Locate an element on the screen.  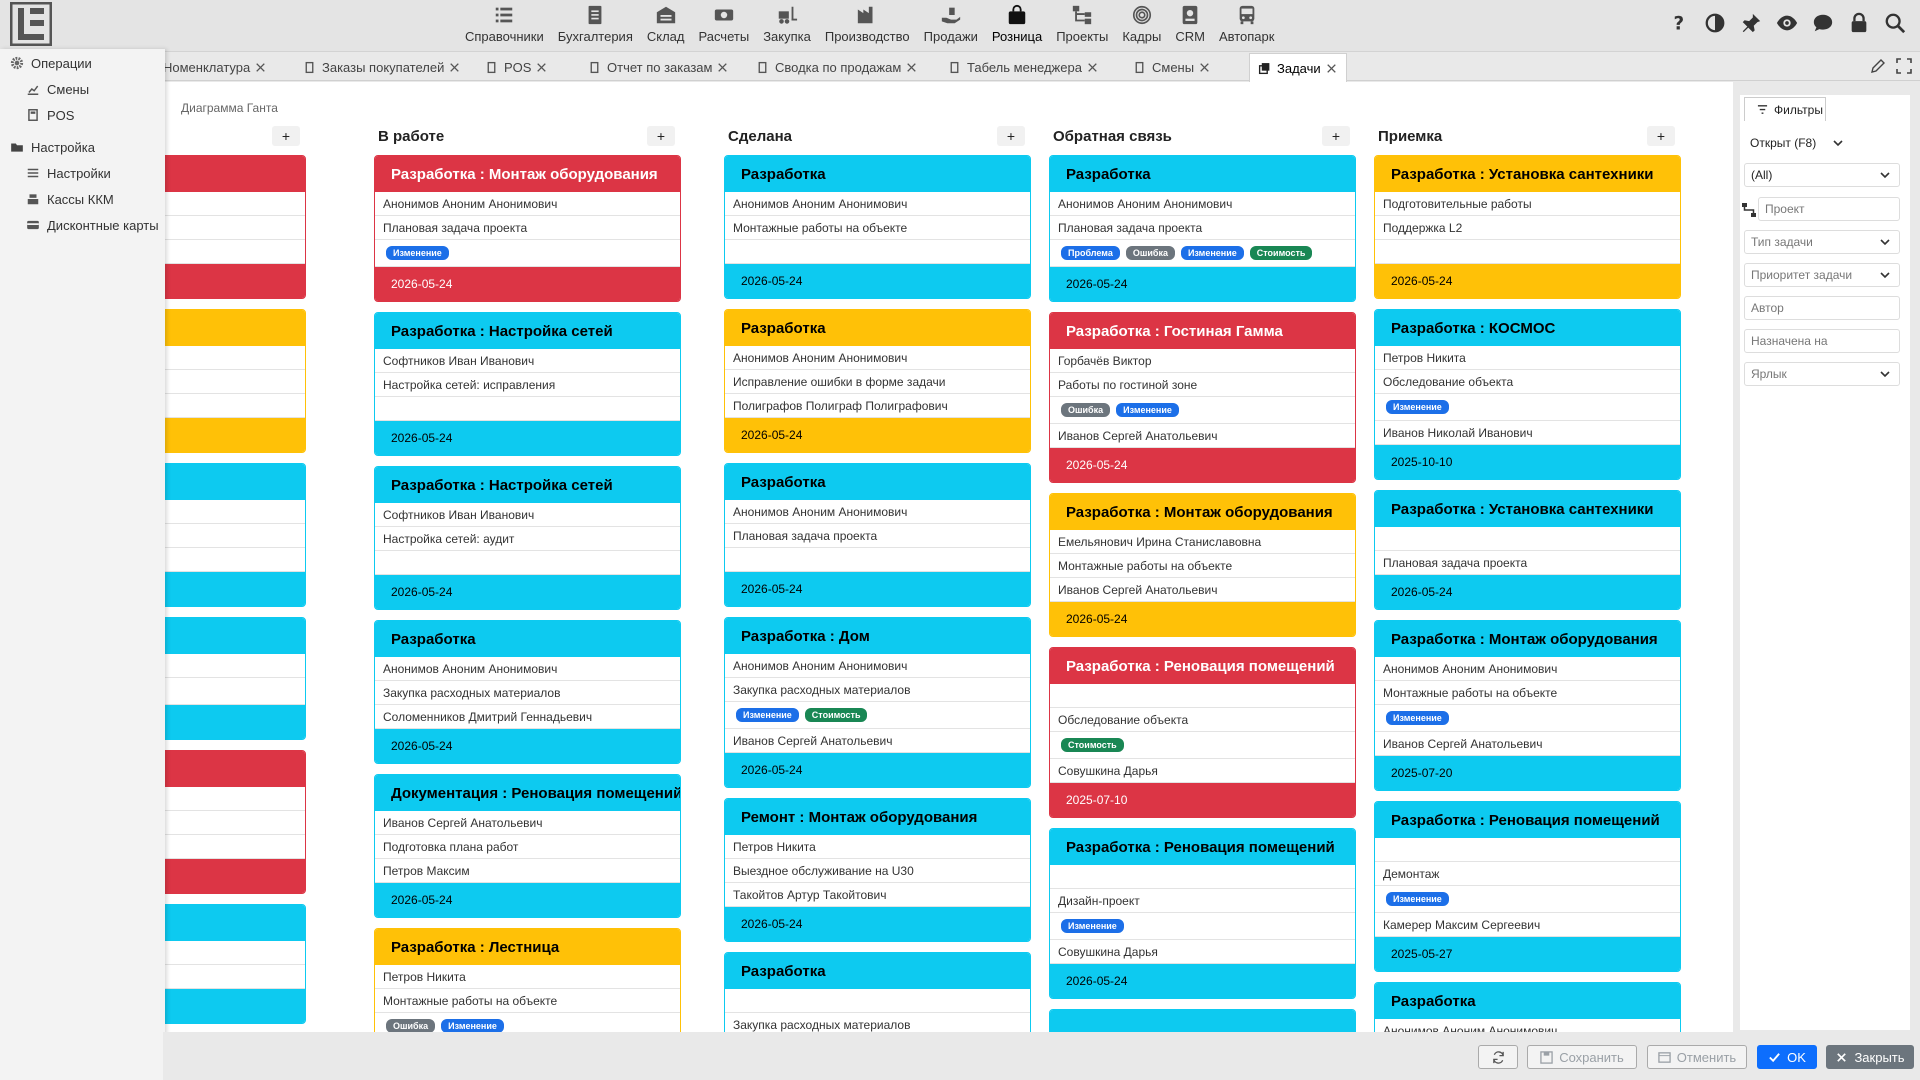
task-card: нтаж оборудованияонимович is located at coordinates (234, 227).